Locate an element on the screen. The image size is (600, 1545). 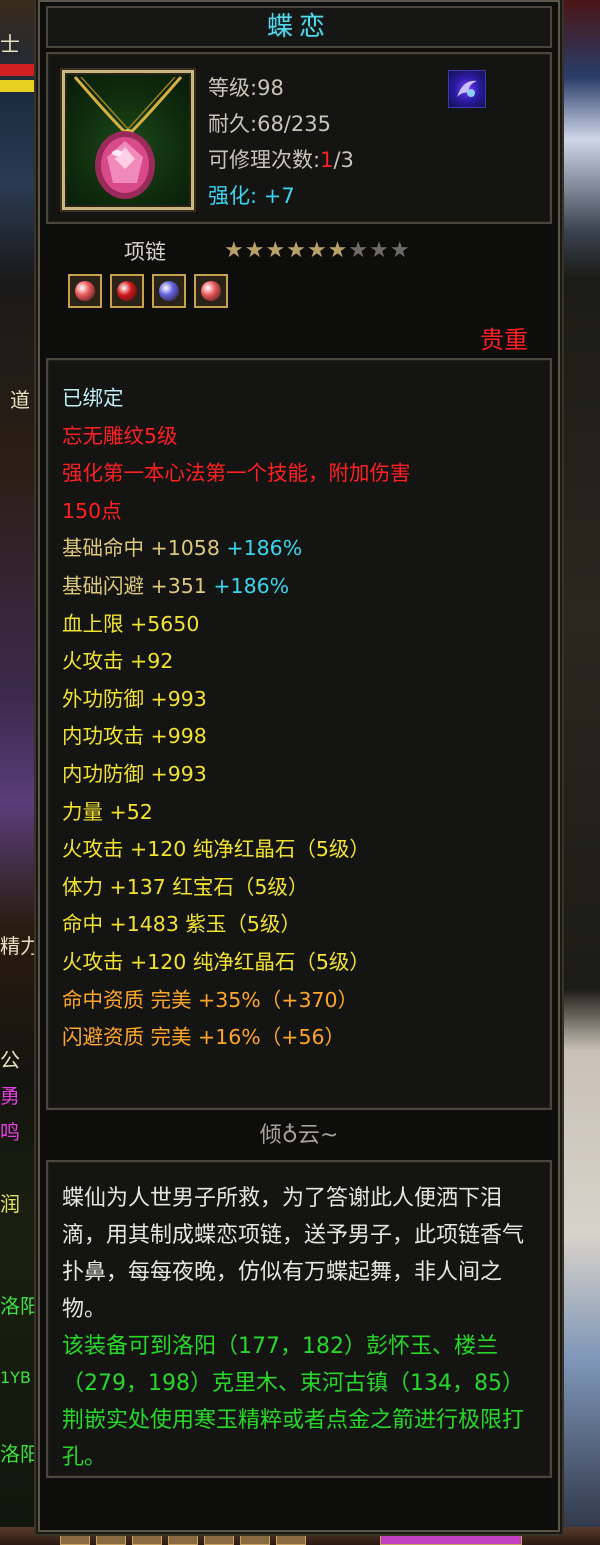
level-row: 等级:98 is located at coordinates (246, 88).